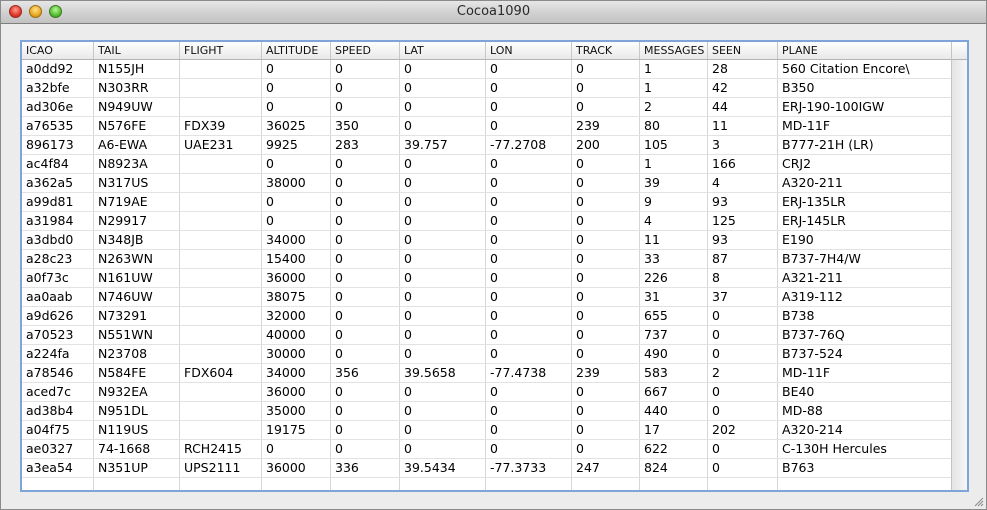 This screenshot has height=510, width=987. I want to click on vertical-scrollbar, so click(959, 275).